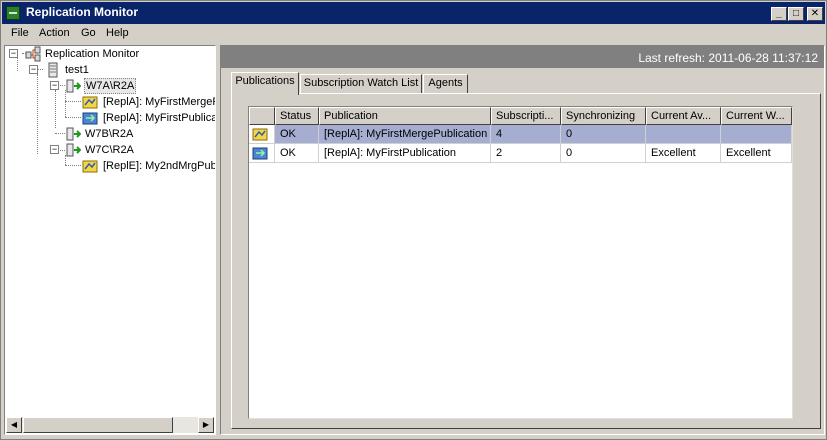 This screenshot has width=827, height=440. I want to click on tree-item-label: W7A\R2A, so click(110, 86).